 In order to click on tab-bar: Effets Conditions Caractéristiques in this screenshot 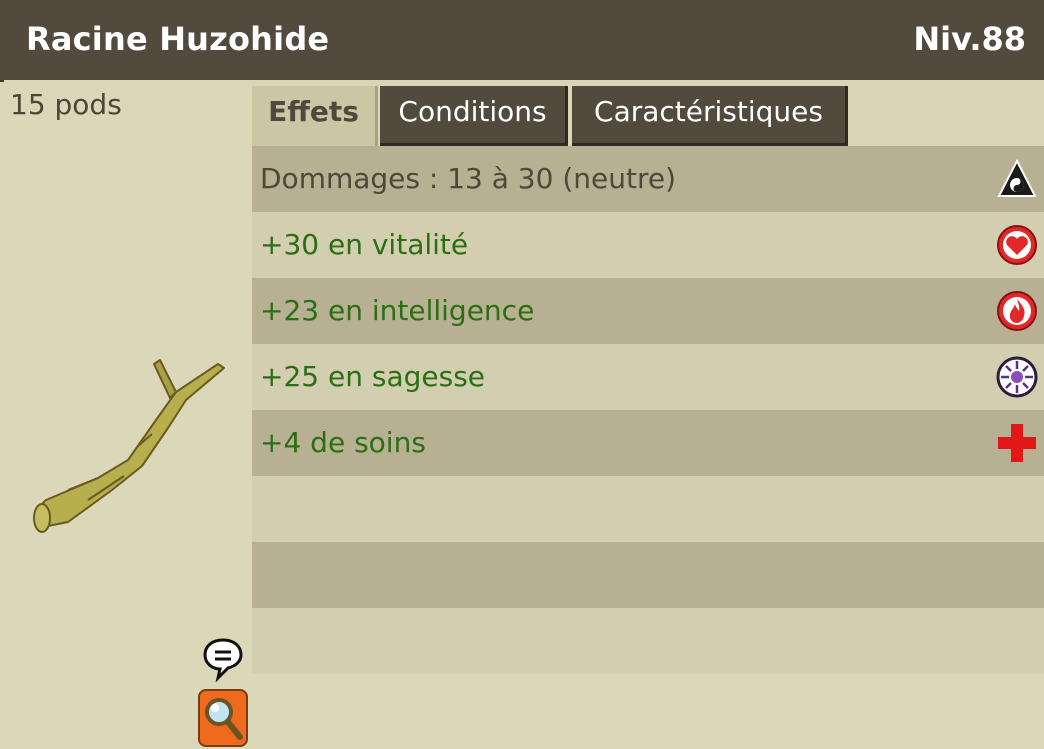, I will do `click(648, 113)`.